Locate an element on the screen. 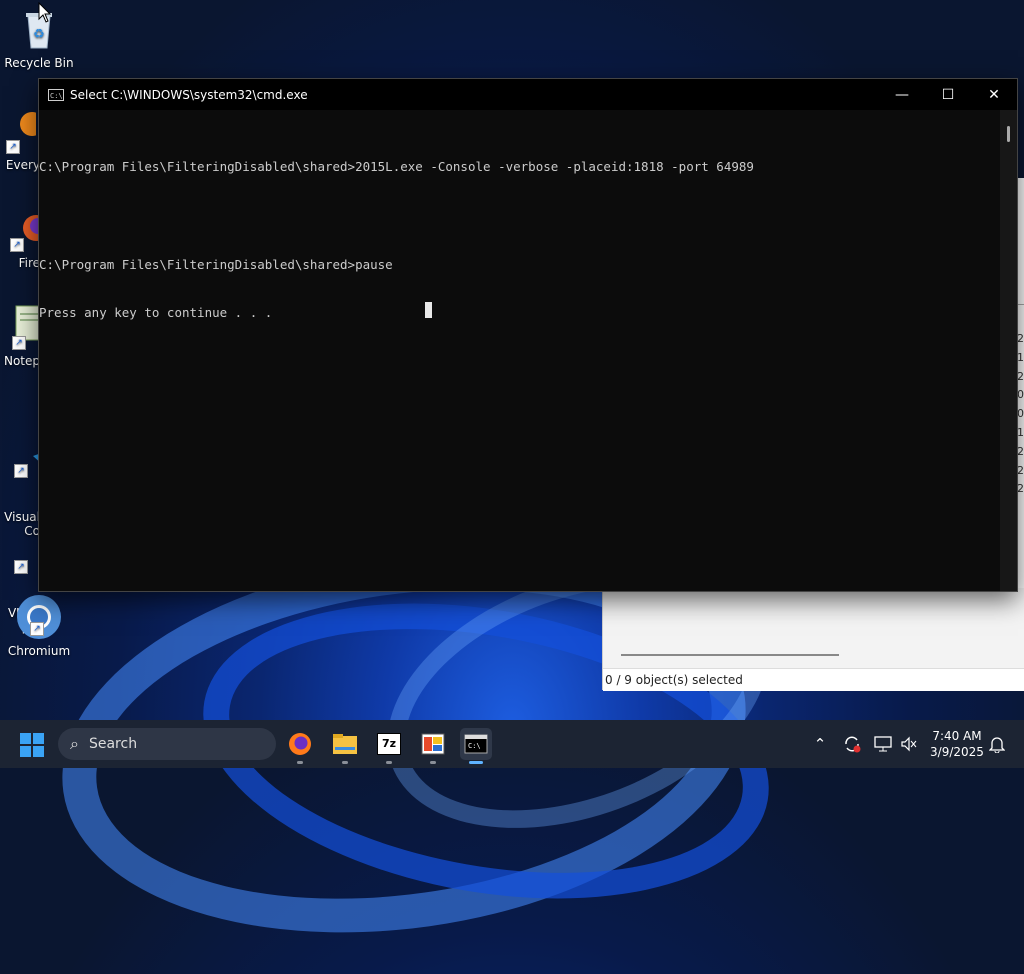 The height and width of the screenshot is (974, 1024). desktop-icon-label: Chromium is located at coordinates (39, 651).